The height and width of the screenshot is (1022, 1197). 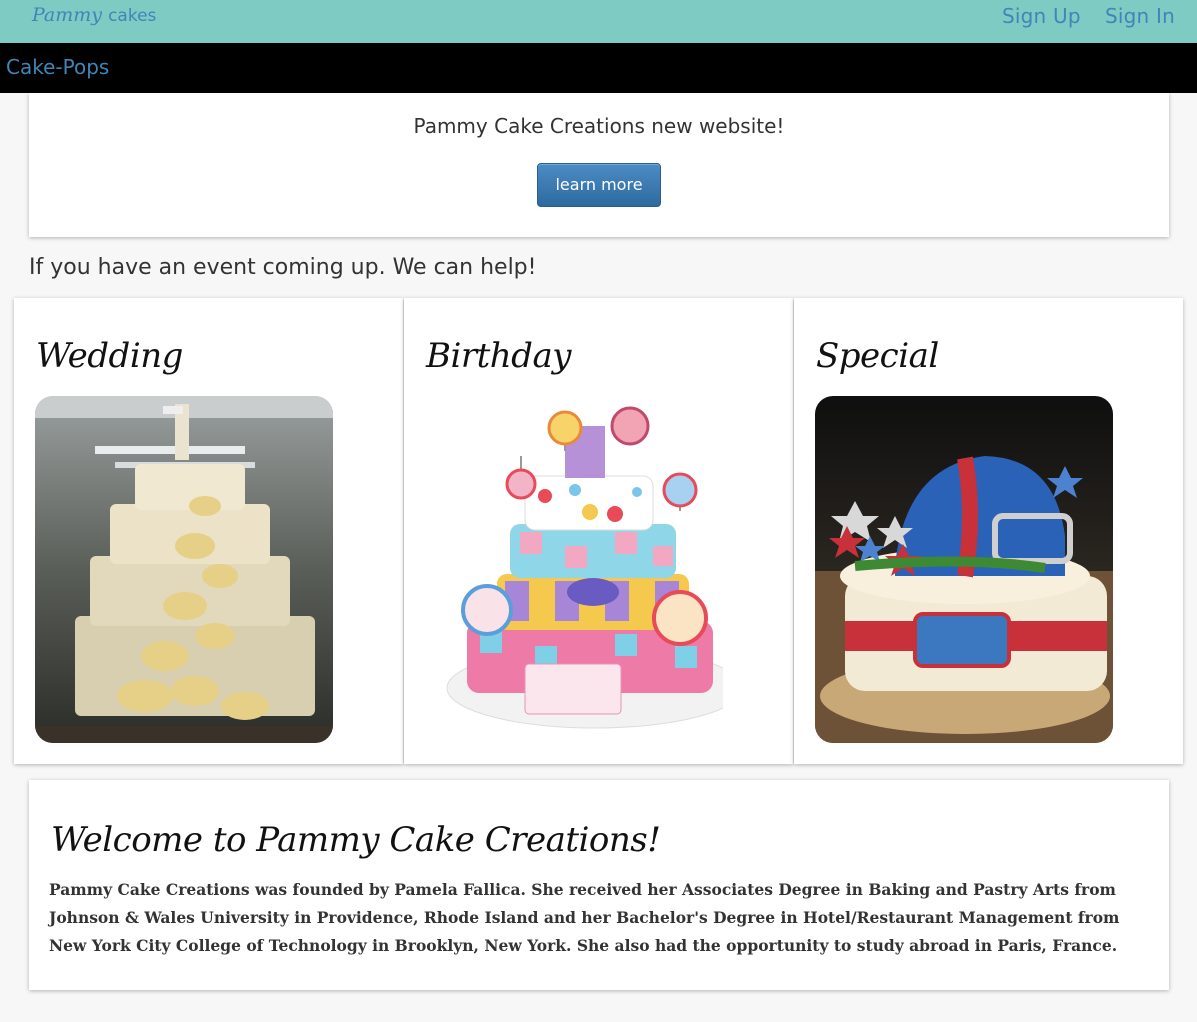 What do you see at coordinates (67, 15) in the screenshot?
I see `brand-script: Pammy` at bounding box center [67, 15].